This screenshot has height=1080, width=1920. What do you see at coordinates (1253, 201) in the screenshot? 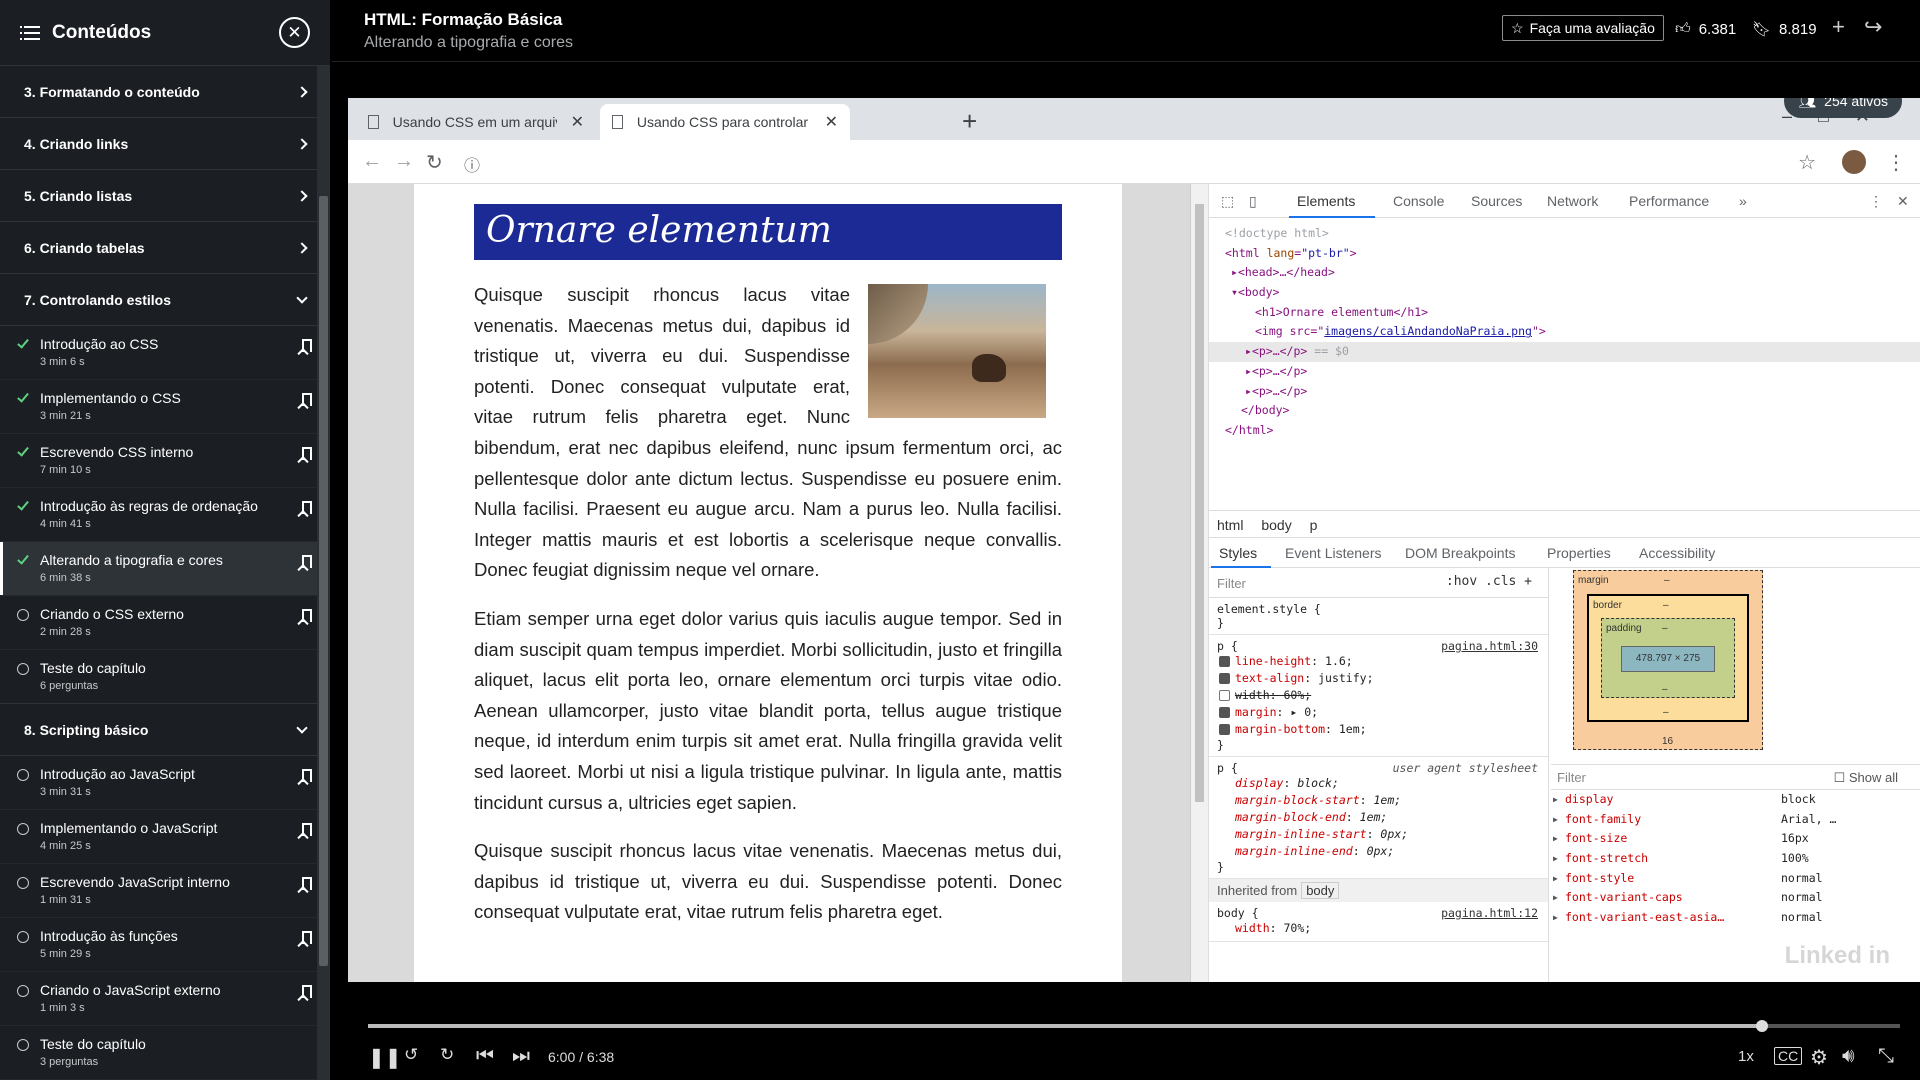
I see `device-toolbar-icon: ▯` at bounding box center [1253, 201].